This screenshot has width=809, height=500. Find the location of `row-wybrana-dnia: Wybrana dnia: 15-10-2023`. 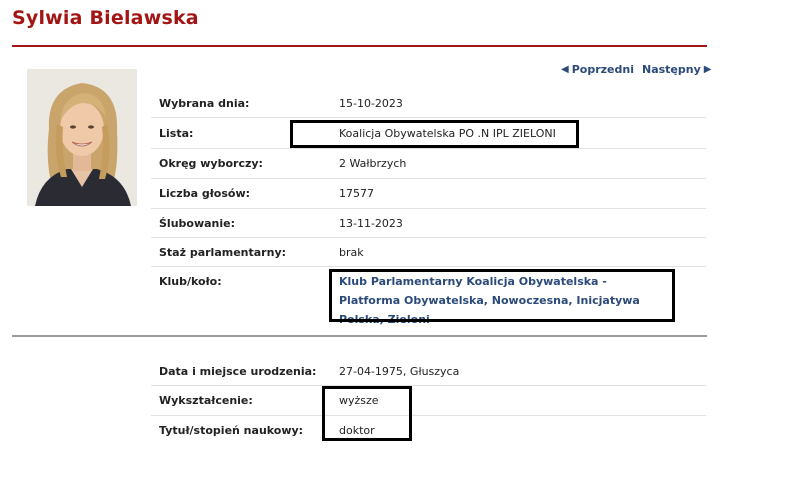

row-wybrana-dnia: Wybrana dnia: 15-10-2023 is located at coordinates (428, 104).